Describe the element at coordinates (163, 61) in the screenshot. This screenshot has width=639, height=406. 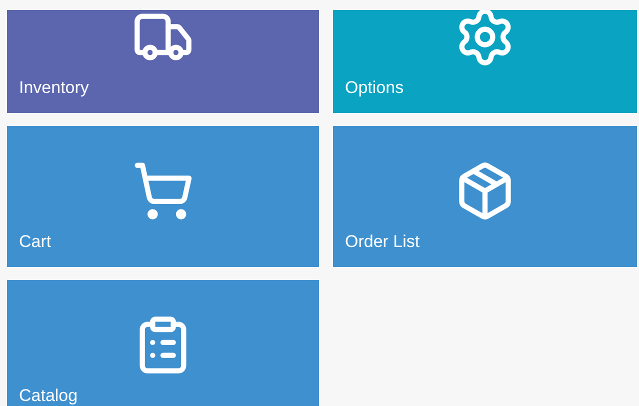
I see `menu-tile: Inventory` at that location.